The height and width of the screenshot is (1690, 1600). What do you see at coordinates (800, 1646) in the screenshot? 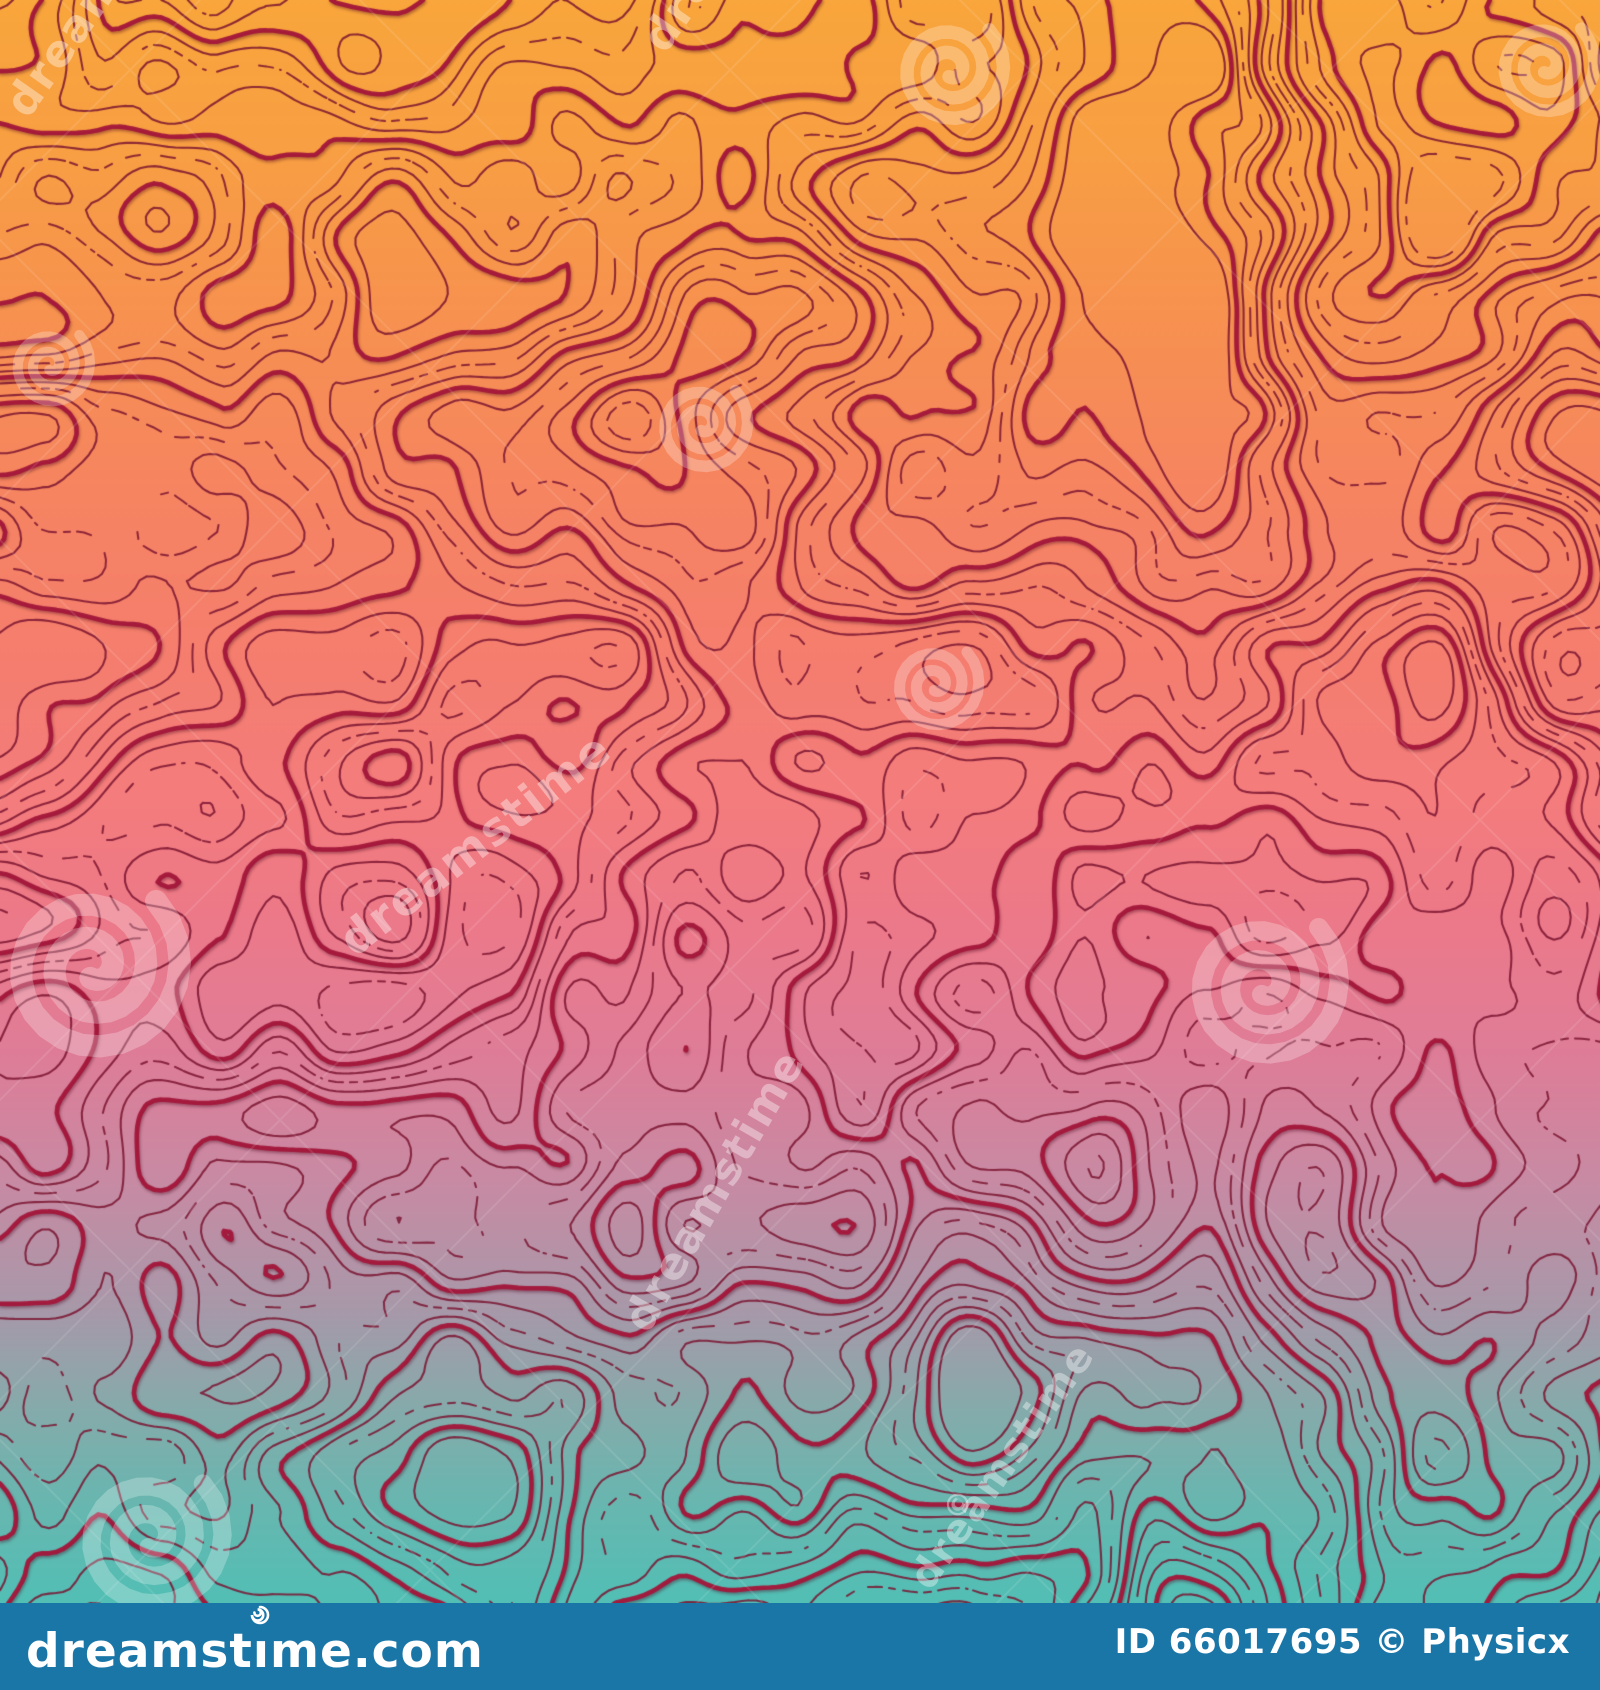
I see `footer-bar: dreamstı me.com ID 66017695 © Physicx` at bounding box center [800, 1646].